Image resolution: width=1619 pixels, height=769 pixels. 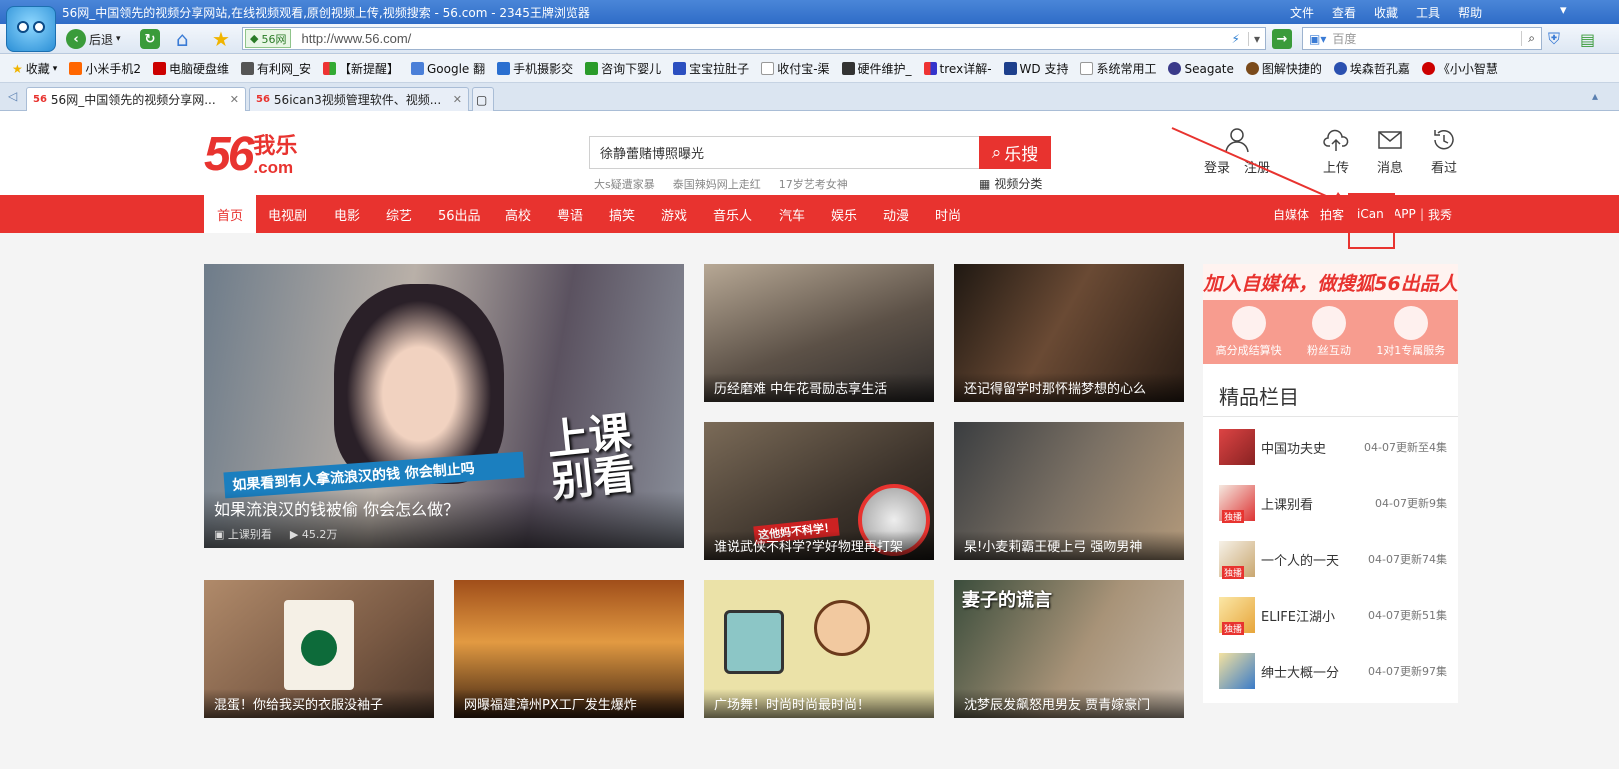 What do you see at coordinates (623, 68) in the screenshot?
I see `bookmark-item: 咨询下婴儿` at bounding box center [623, 68].